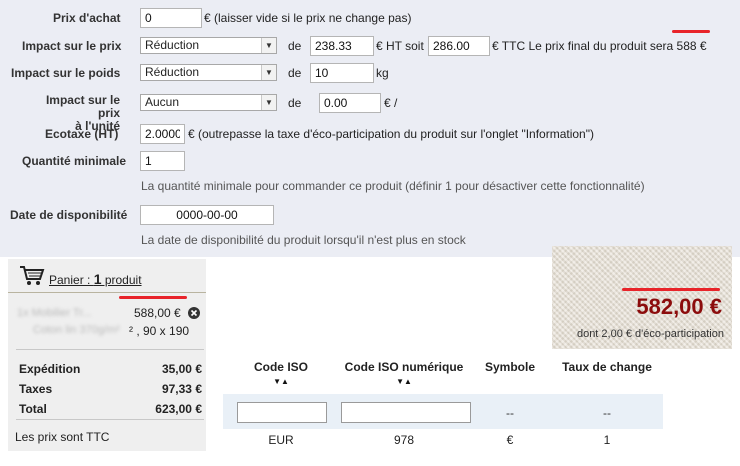 The image size is (740, 466). I want to click on cart-item-price: 588,00 €, so click(157, 313).